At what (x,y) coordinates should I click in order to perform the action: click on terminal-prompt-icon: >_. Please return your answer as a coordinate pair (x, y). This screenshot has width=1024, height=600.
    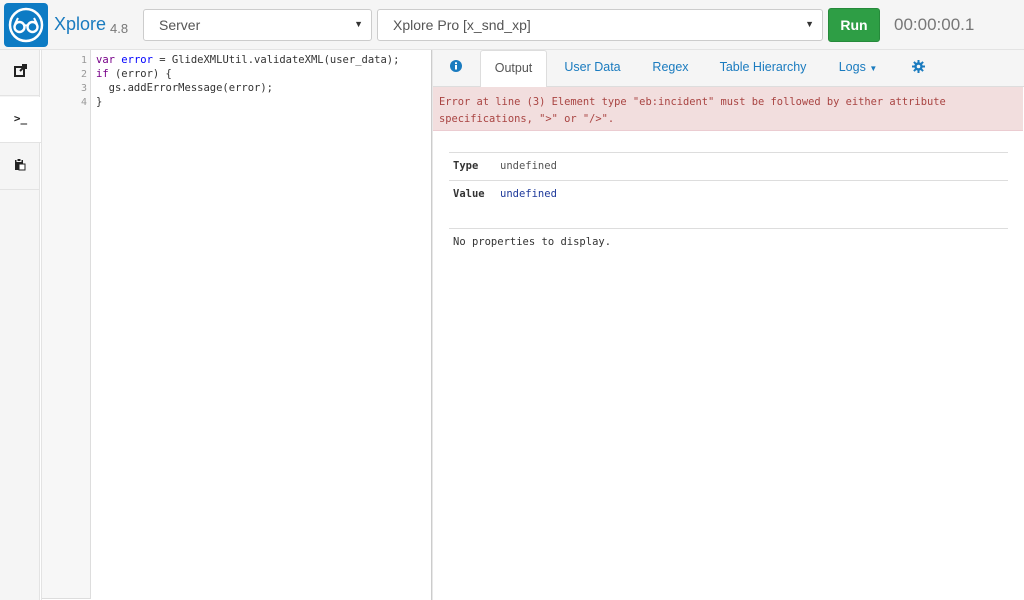
    Looking at the image, I should click on (20, 118).